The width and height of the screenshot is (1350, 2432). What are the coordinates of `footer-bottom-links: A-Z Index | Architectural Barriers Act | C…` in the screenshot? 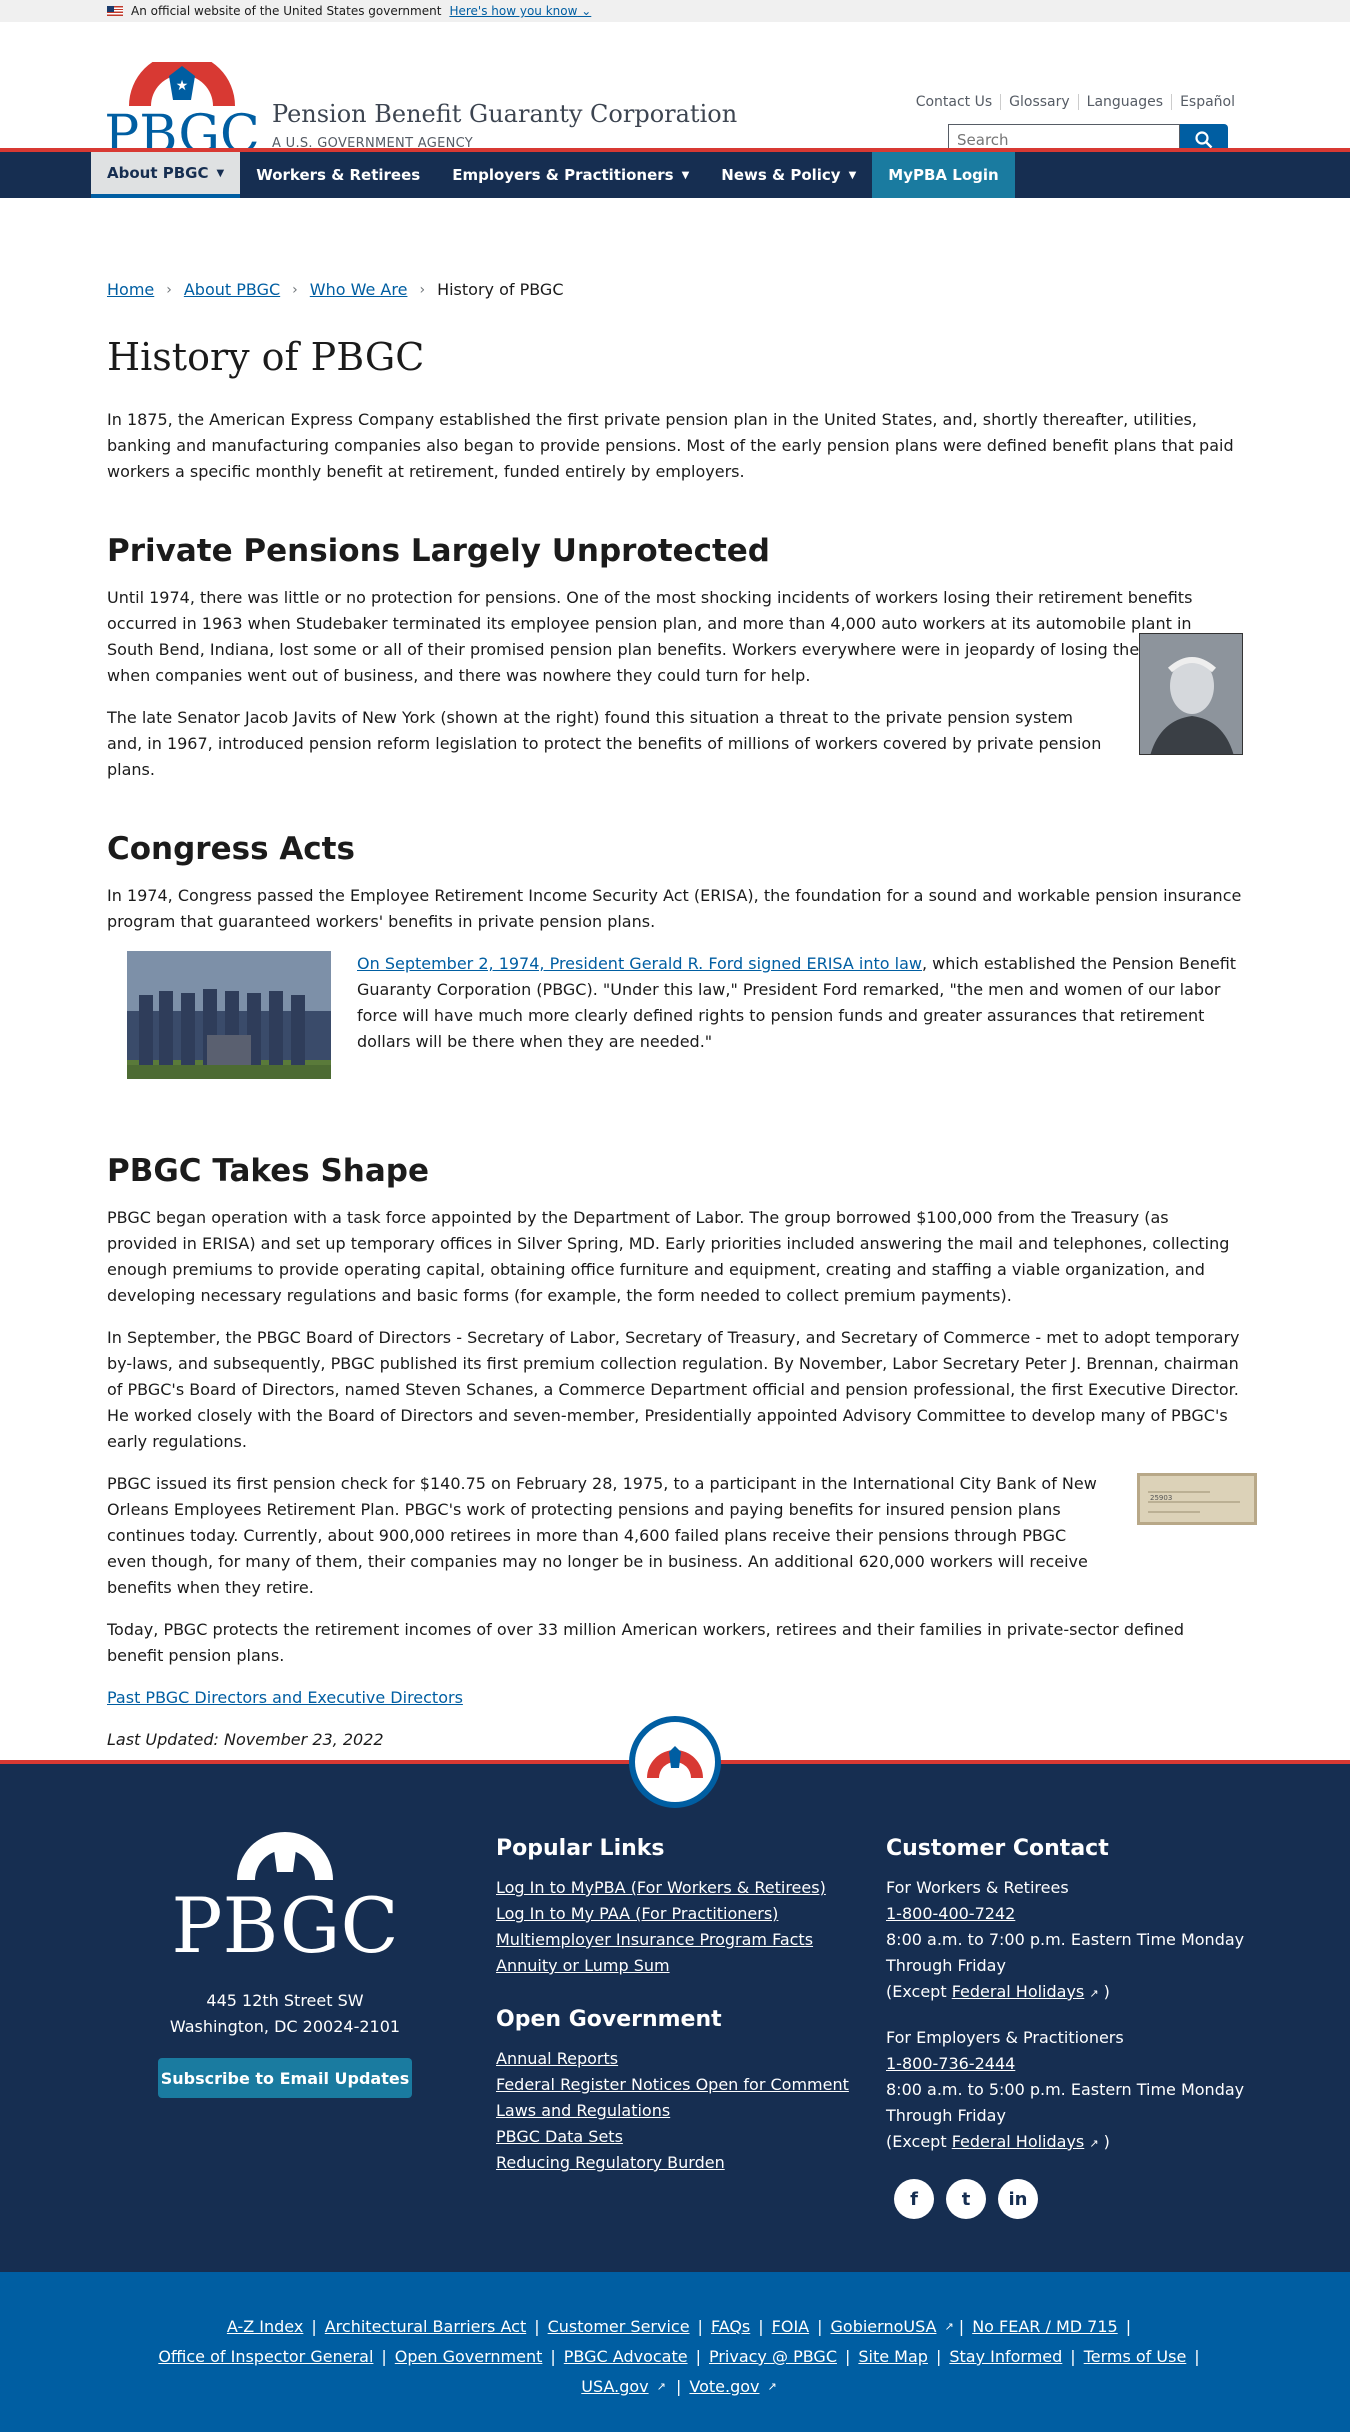 It's located at (675, 2352).